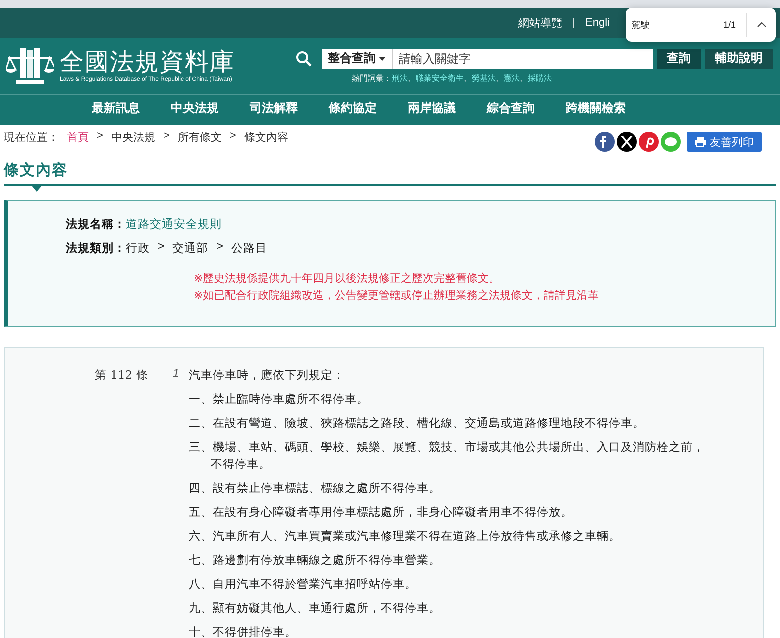 This screenshot has width=780, height=638. What do you see at coordinates (133, 137) in the screenshot?
I see `breadcrumb-link: 中央法規` at bounding box center [133, 137].